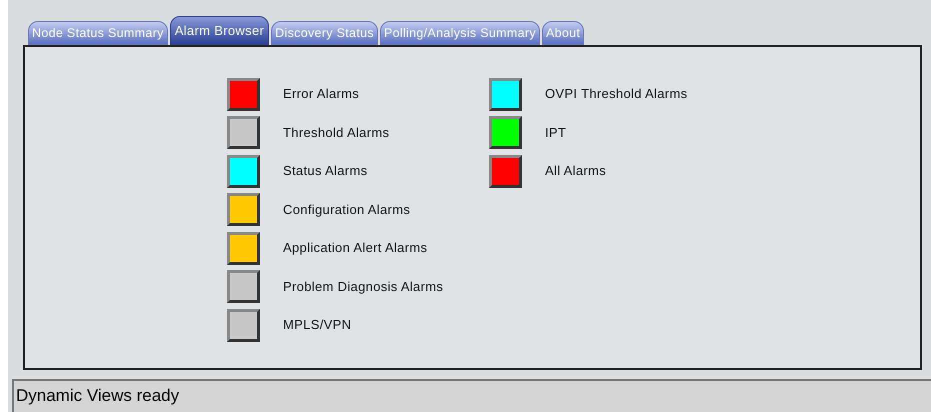 The height and width of the screenshot is (412, 931). I want to click on alarm-label: IPT, so click(555, 133).